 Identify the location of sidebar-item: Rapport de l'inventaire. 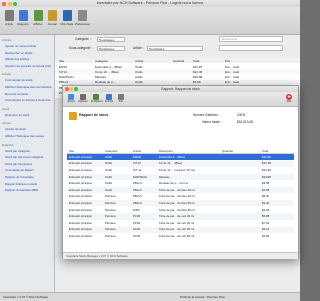
(19, 177).